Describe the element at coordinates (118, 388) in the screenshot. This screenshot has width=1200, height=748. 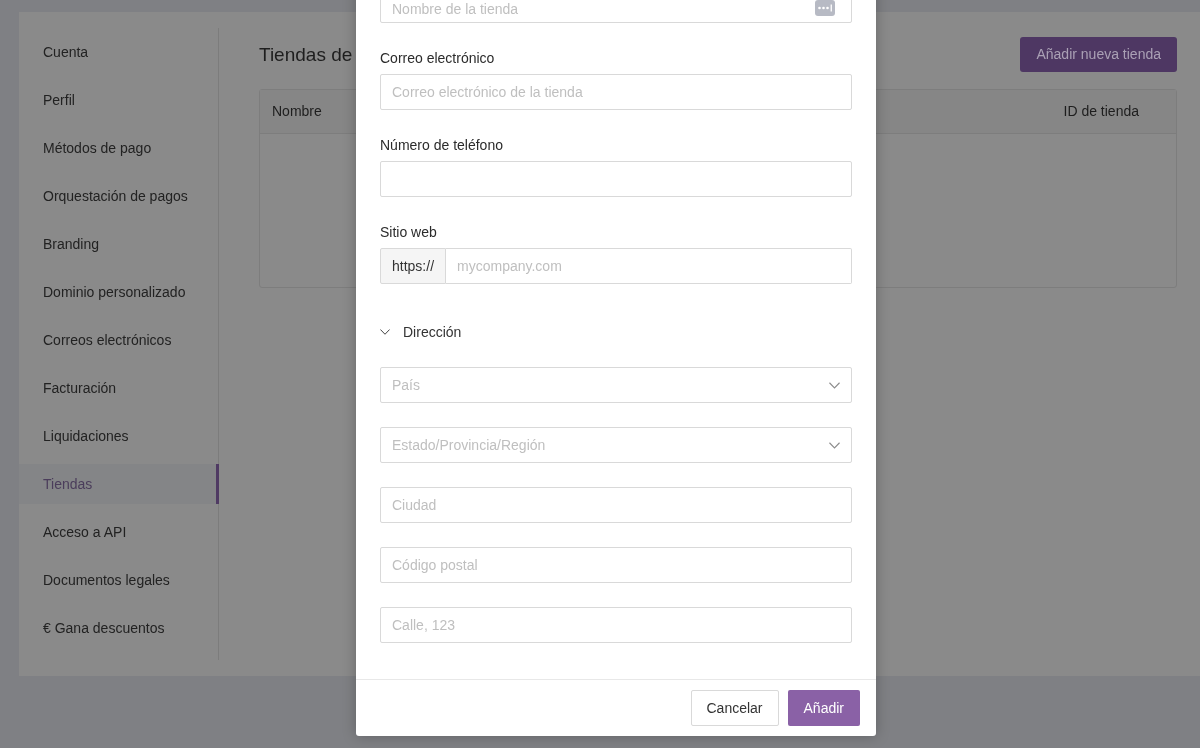
I see `sidebar-item: Facturación` at that location.